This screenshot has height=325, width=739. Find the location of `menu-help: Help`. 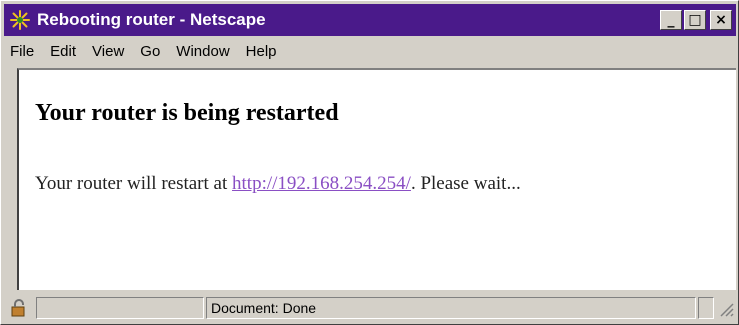

menu-help: Help is located at coordinates (260, 51).